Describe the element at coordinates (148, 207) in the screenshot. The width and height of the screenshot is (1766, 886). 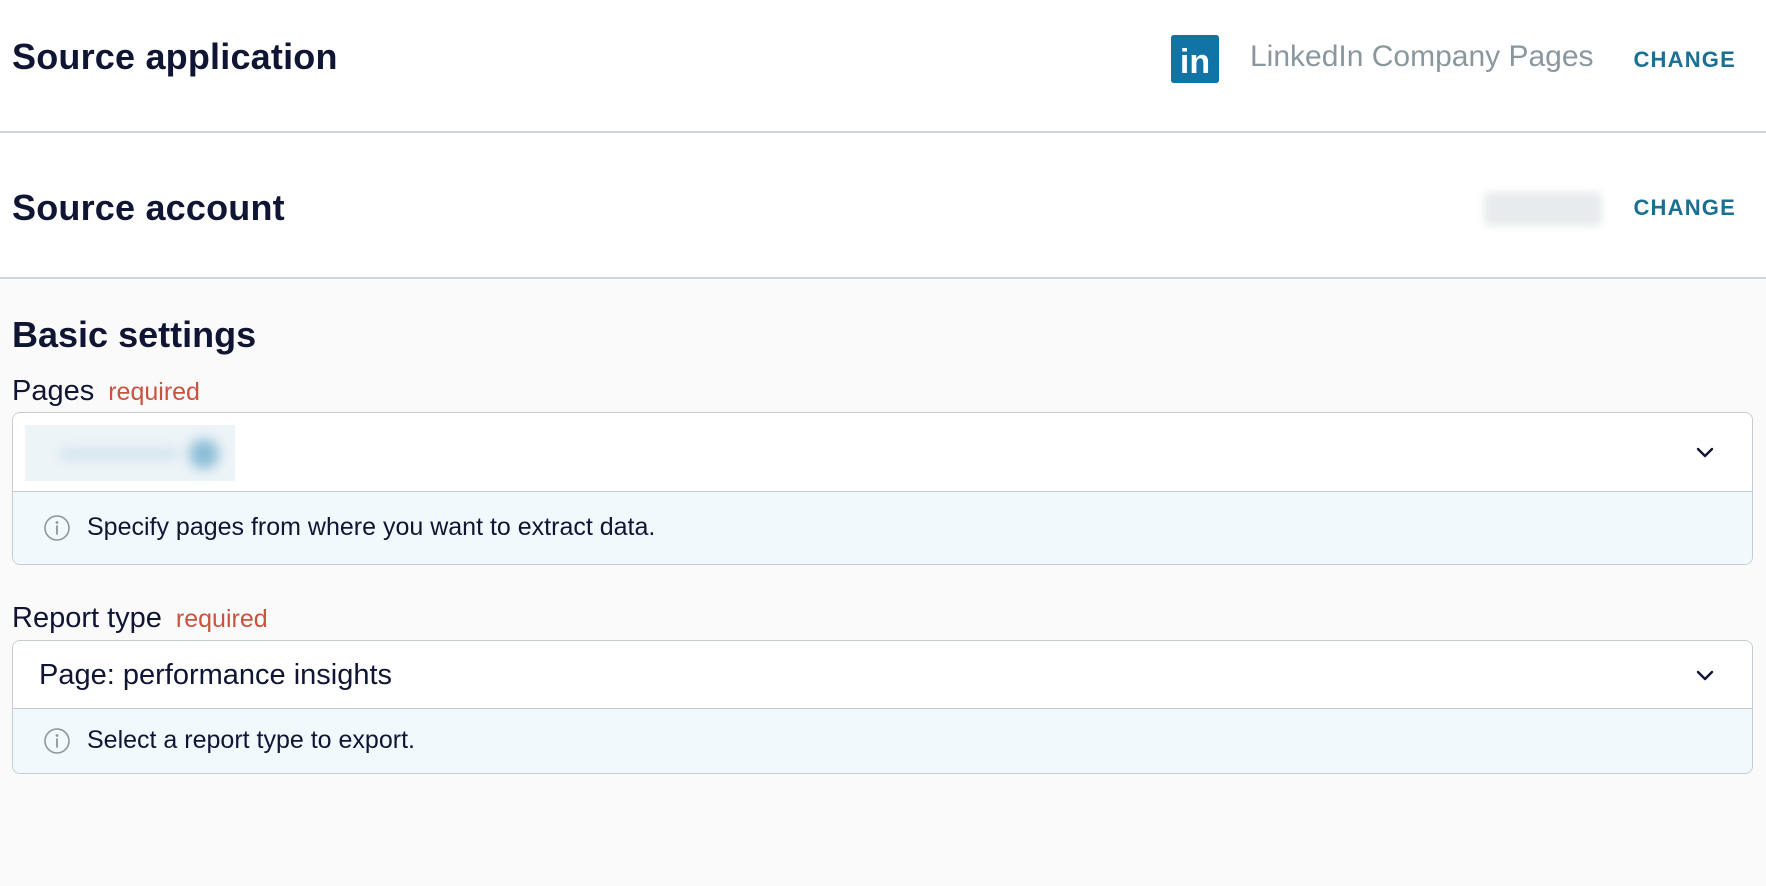
I see `source-account-title: Source account` at that location.